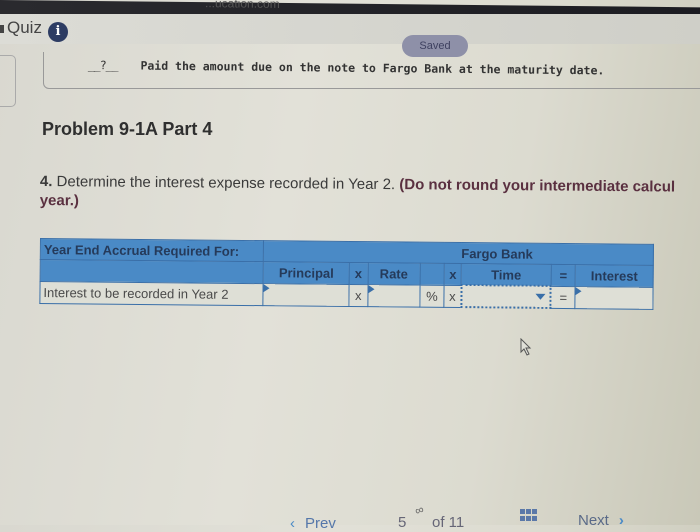  Describe the element at coordinates (127, 129) in the screenshot. I see `problem-title: Problem 9-1A Part 4` at that location.